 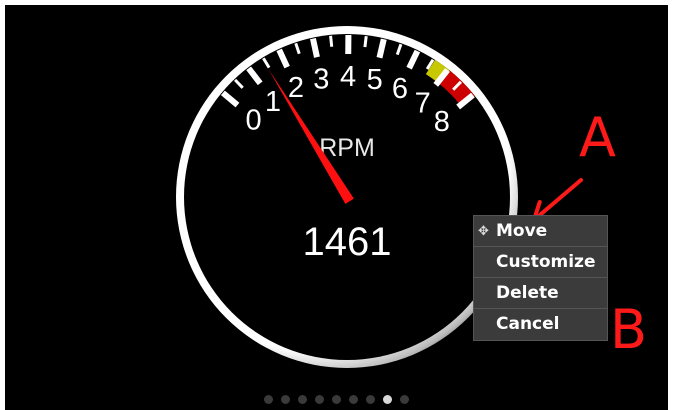 I want to click on page-indicator, so click(x=336, y=399).